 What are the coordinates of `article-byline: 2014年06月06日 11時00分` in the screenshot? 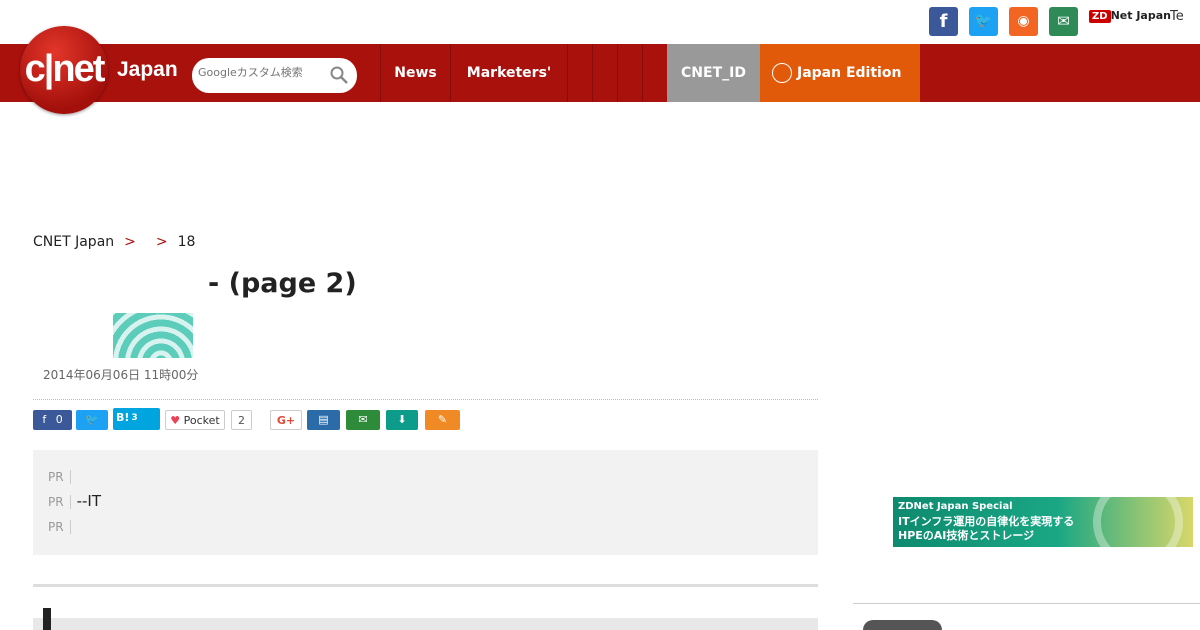 It's located at (115, 374).